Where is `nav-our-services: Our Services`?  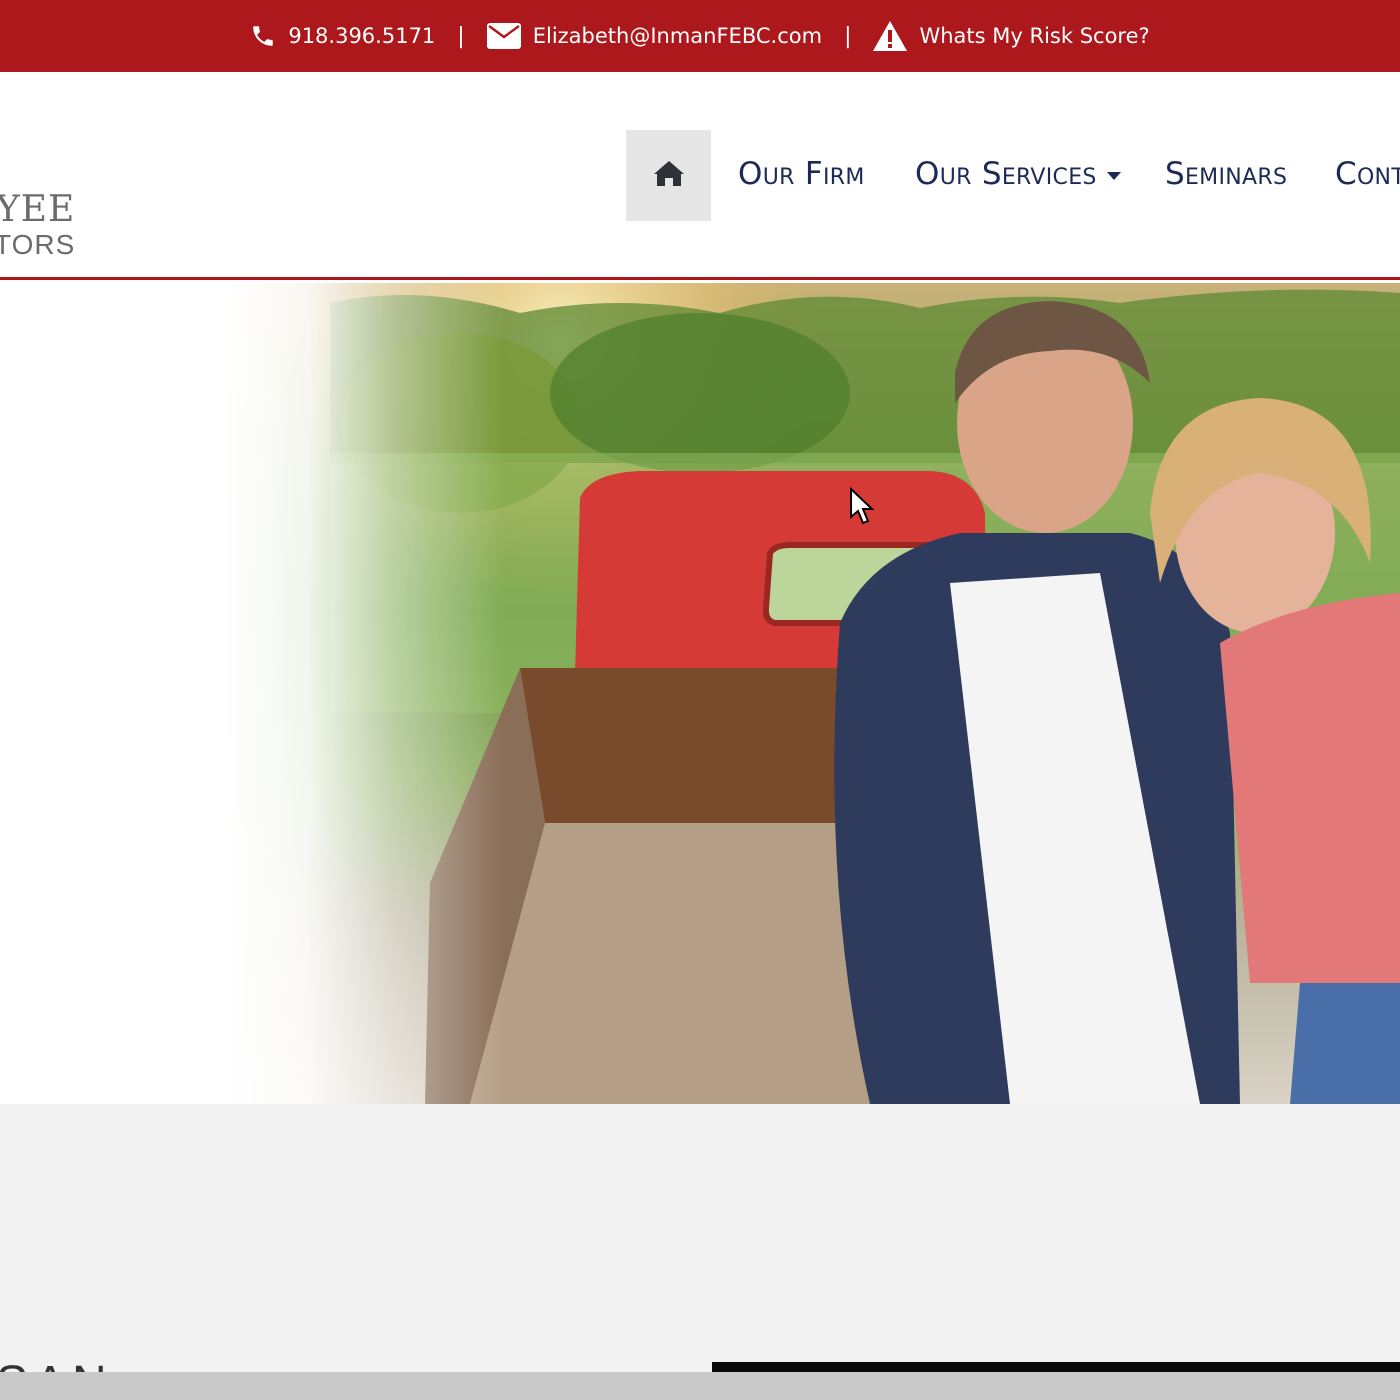
nav-our-services: Our Services is located at coordinates (1018, 174).